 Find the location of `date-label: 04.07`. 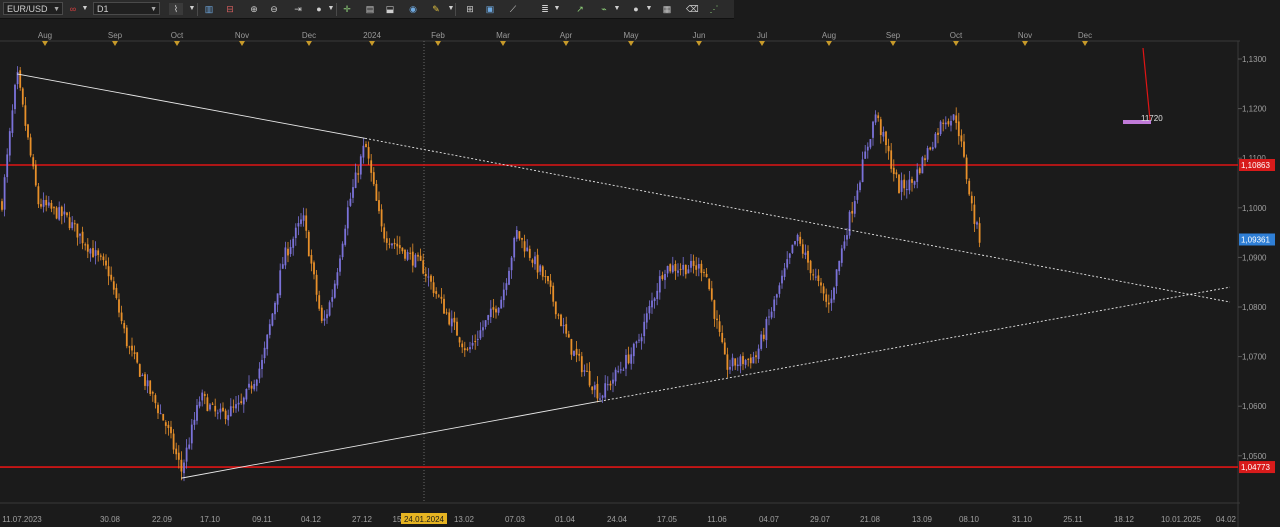

date-label: 04.07 is located at coordinates (769, 519).